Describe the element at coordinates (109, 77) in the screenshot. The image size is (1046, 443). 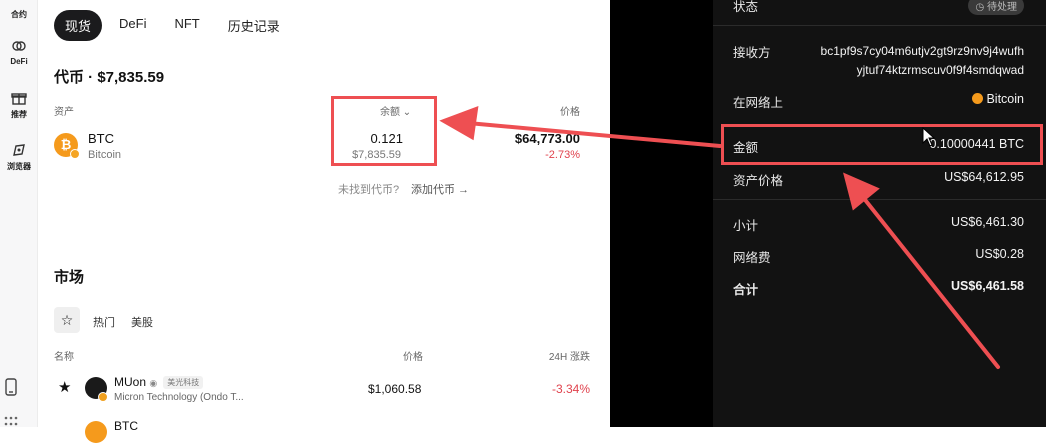
I see `tokens-title: 代币 · $7,835.59` at that location.